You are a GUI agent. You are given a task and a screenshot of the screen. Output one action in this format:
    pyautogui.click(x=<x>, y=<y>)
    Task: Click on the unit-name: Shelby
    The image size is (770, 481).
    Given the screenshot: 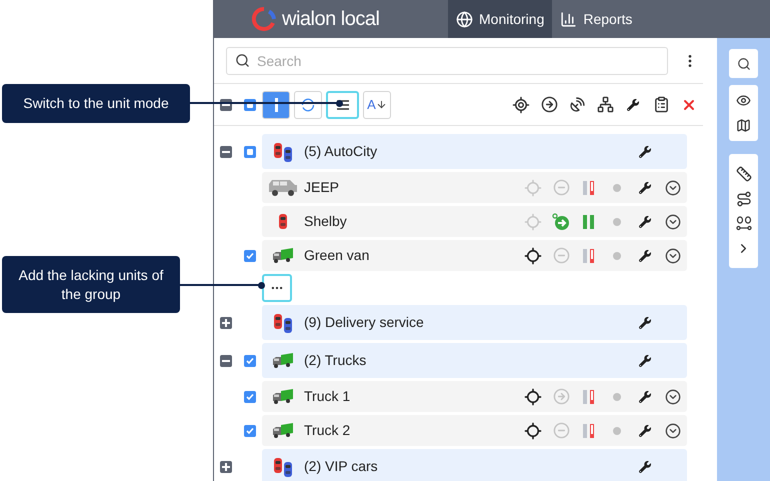 What is the action you would take?
    pyautogui.click(x=326, y=221)
    